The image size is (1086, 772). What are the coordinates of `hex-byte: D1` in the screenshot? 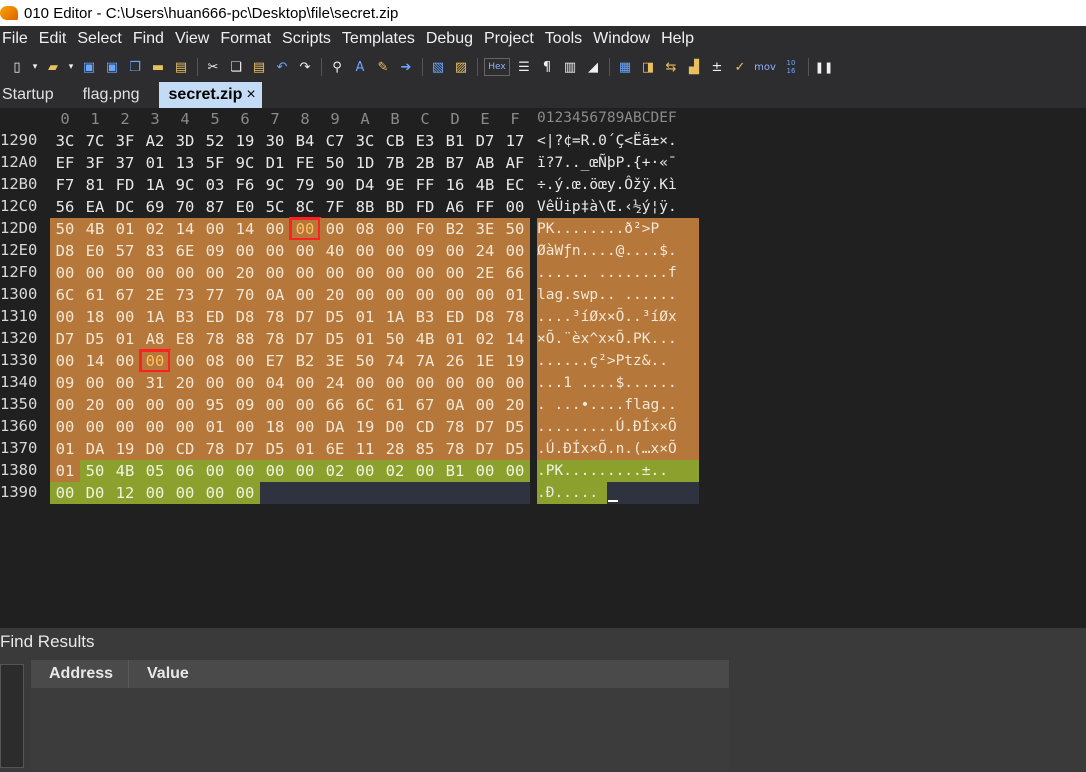 It's located at (275, 163).